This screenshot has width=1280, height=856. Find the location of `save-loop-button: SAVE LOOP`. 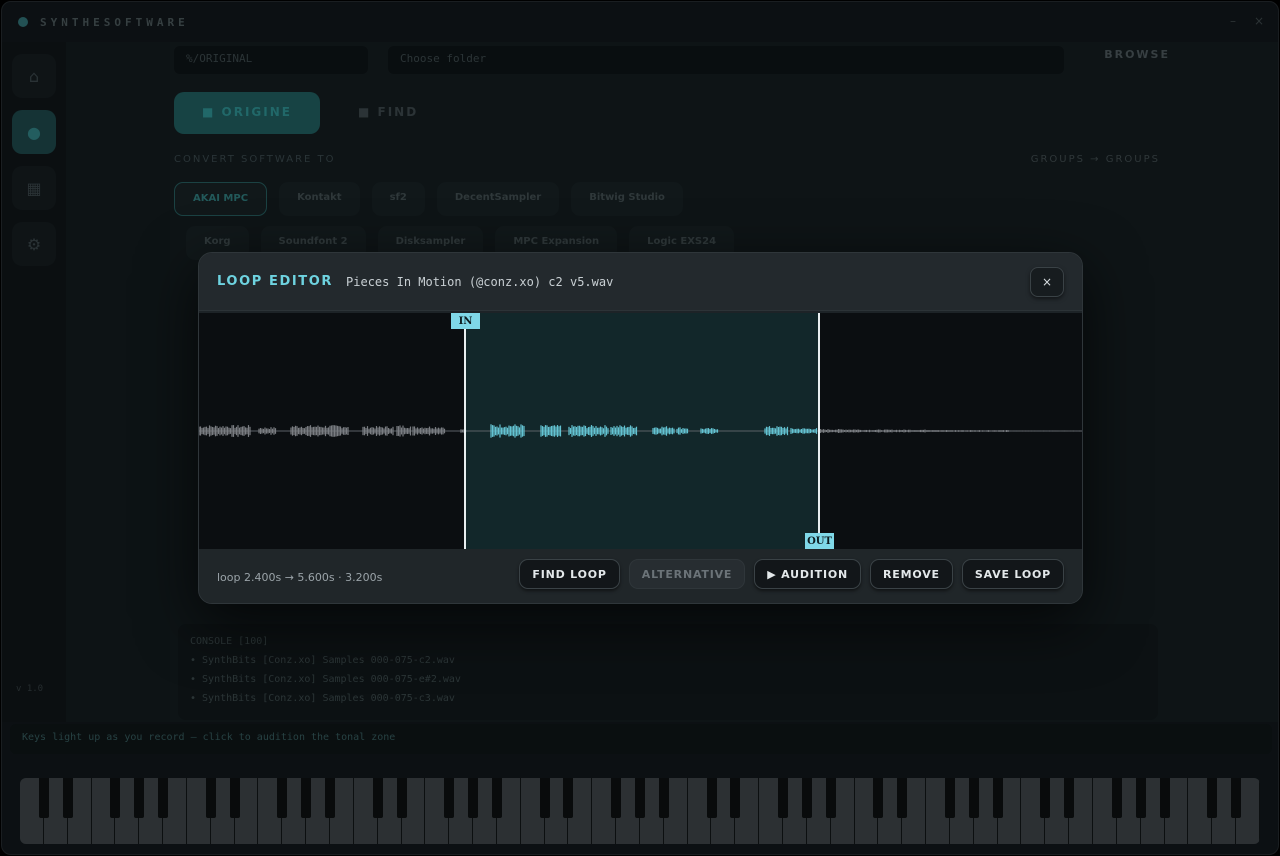

save-loop-button: SAVE LOOP is located at coordinates (1012, 574).